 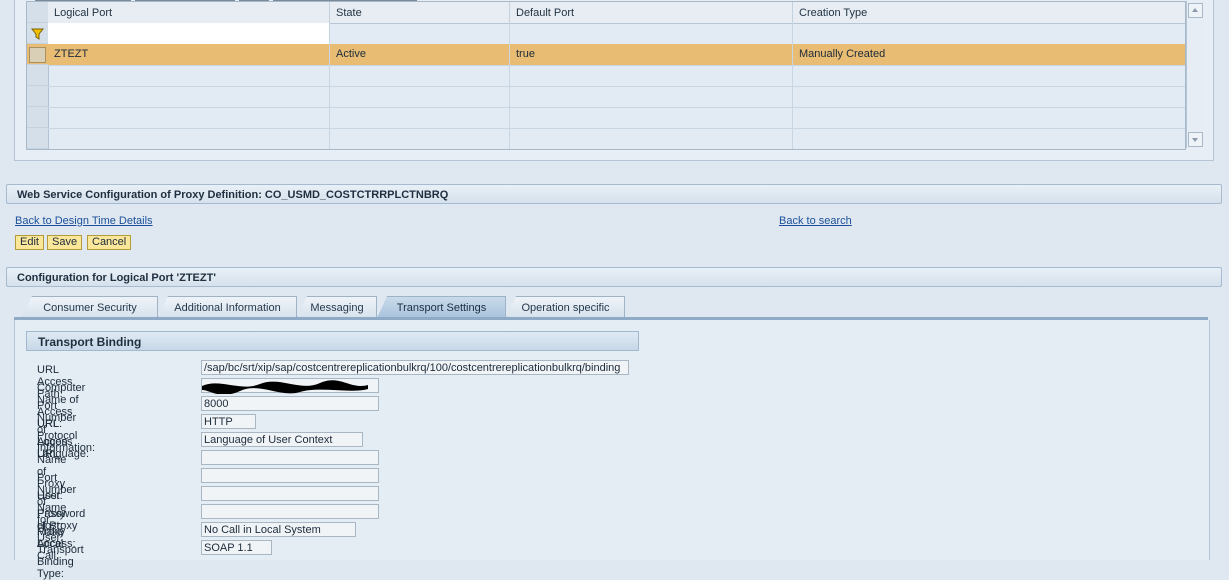 What do you see at coordinates (109, 242) in the screenshot?
I see `cancel-button: Cancel` at bounding box center [109, 242].